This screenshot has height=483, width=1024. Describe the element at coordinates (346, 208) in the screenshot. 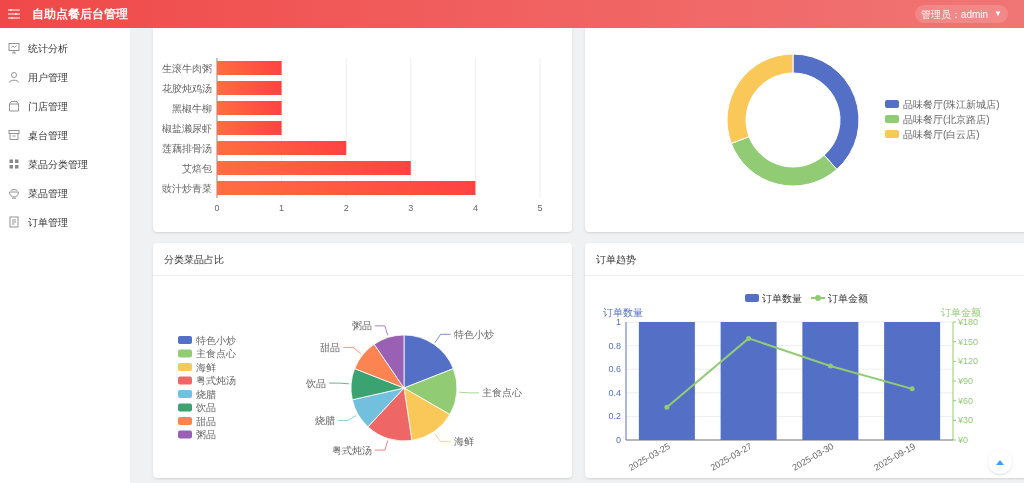

I see `axis-tick-label: 2` at that location.